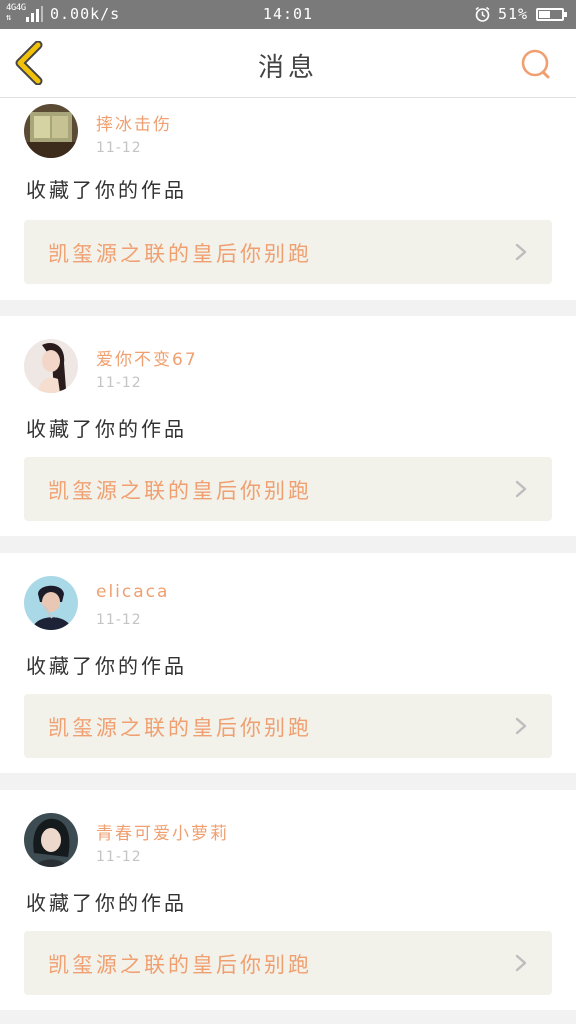 Image resolution: width=576 pixels, height=1024 pixels. Describe the element at coordinates (551, 14) in the screenshot. I see `battery-icon` at that location.